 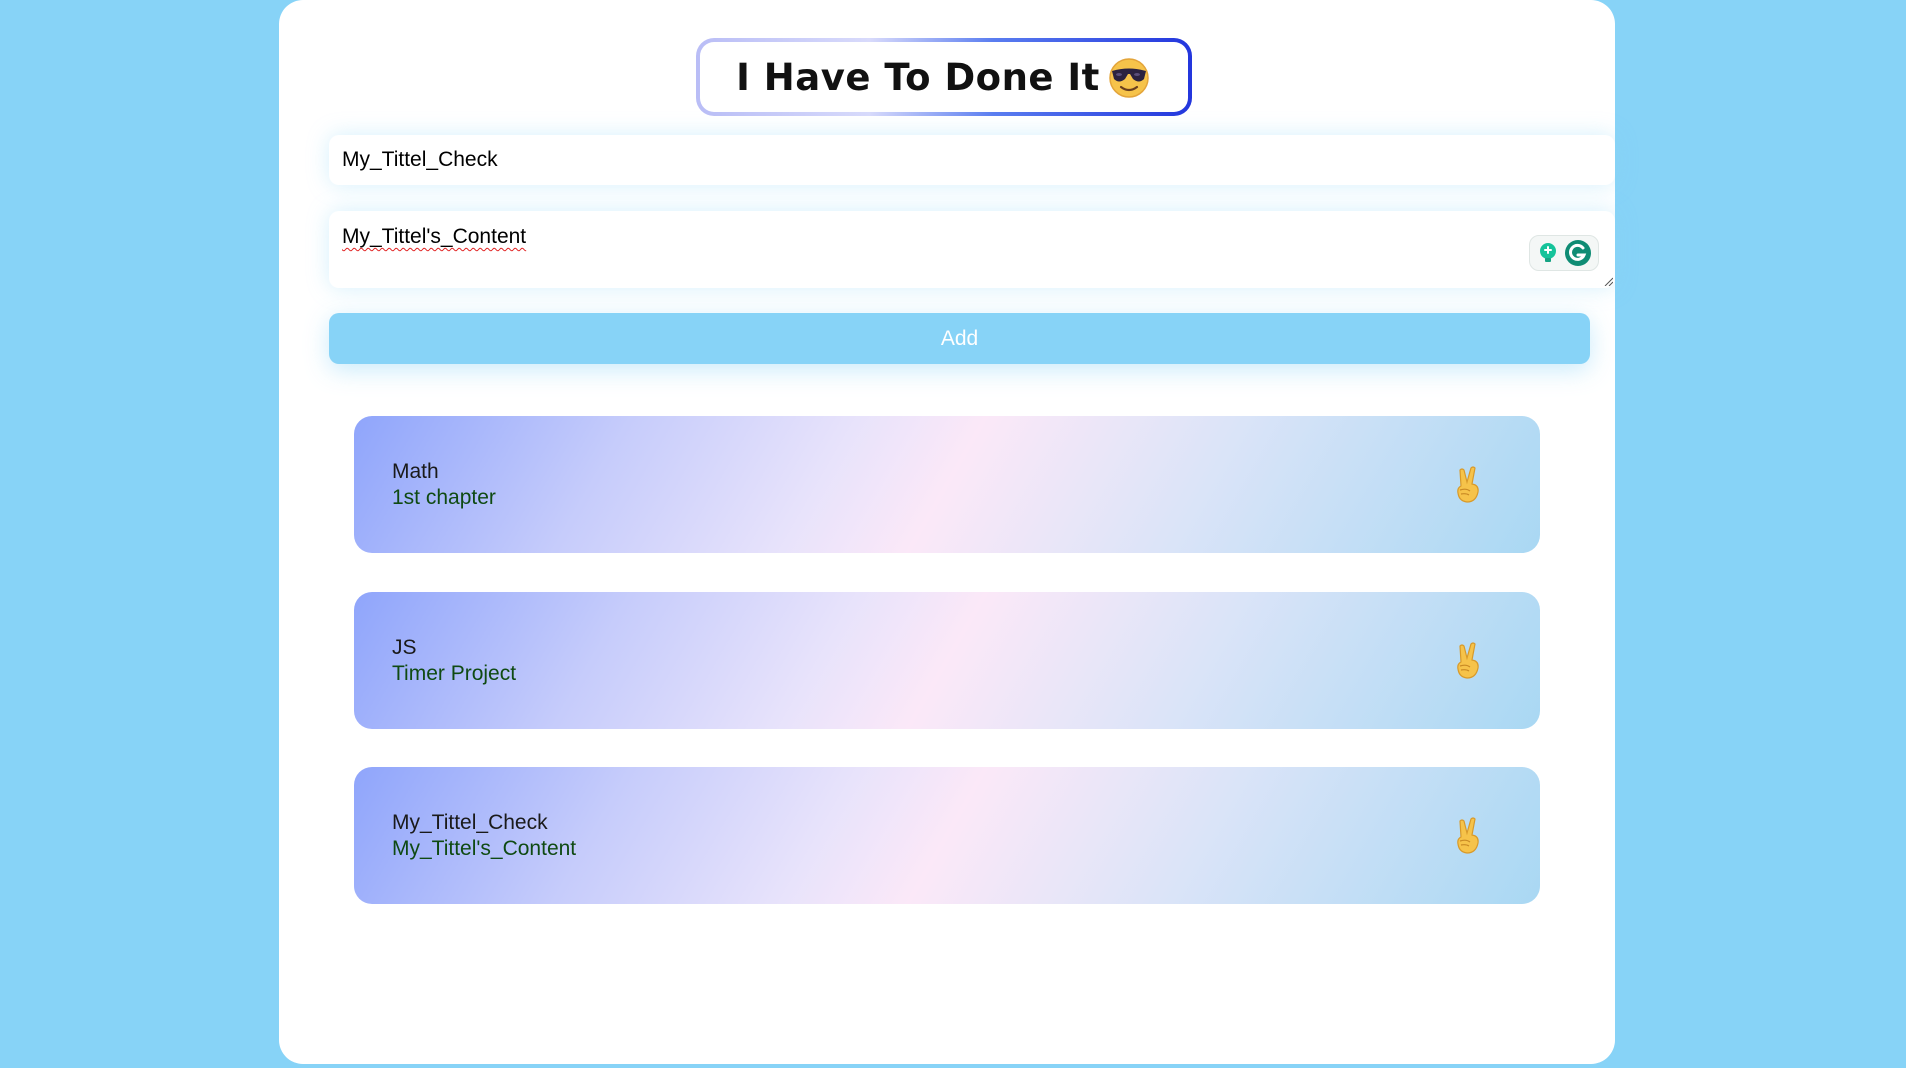 I want to click on app-header: I Have To Done It, so click(x=944, y=77).